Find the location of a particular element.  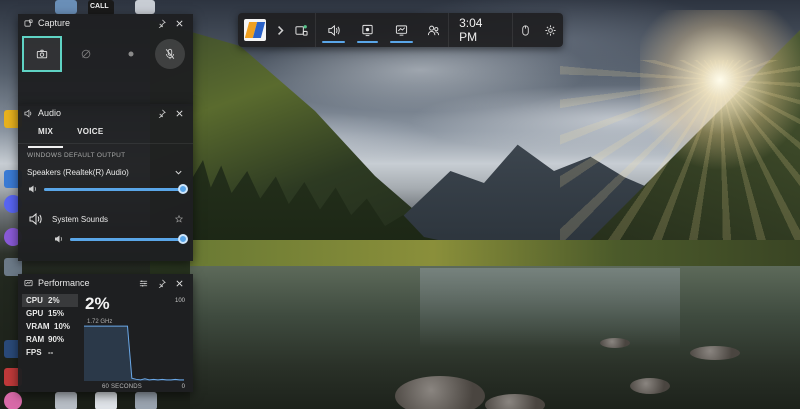

capture-controls is located at coordinates (105, 52).